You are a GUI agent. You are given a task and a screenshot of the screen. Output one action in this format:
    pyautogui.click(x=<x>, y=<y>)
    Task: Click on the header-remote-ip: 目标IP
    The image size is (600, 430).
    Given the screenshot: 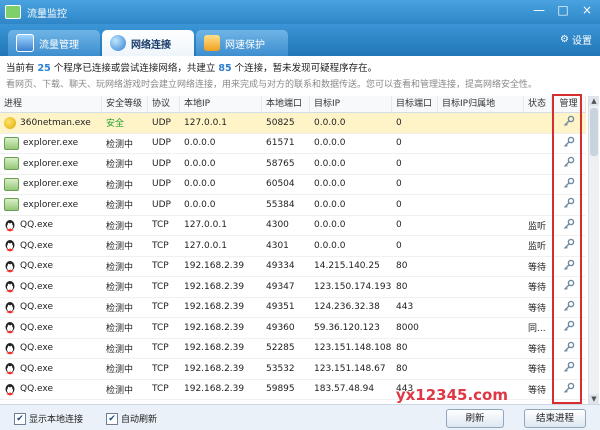 What is the action you would take?
    pyautogui.click(x=351, y=104)
    